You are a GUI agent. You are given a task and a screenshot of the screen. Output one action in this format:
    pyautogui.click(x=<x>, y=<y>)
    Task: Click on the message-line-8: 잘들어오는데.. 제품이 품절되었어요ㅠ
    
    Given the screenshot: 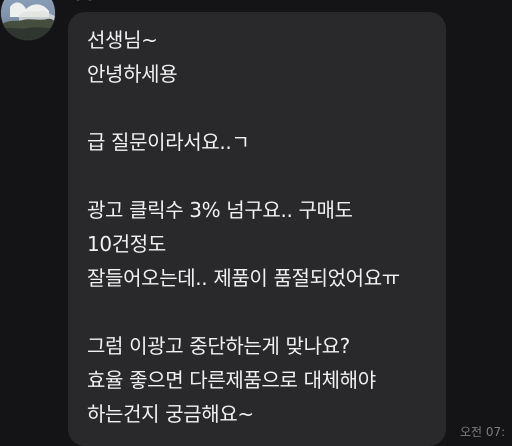 What is the action you would take?
    pyautogui.click(x=243, y=278)
    